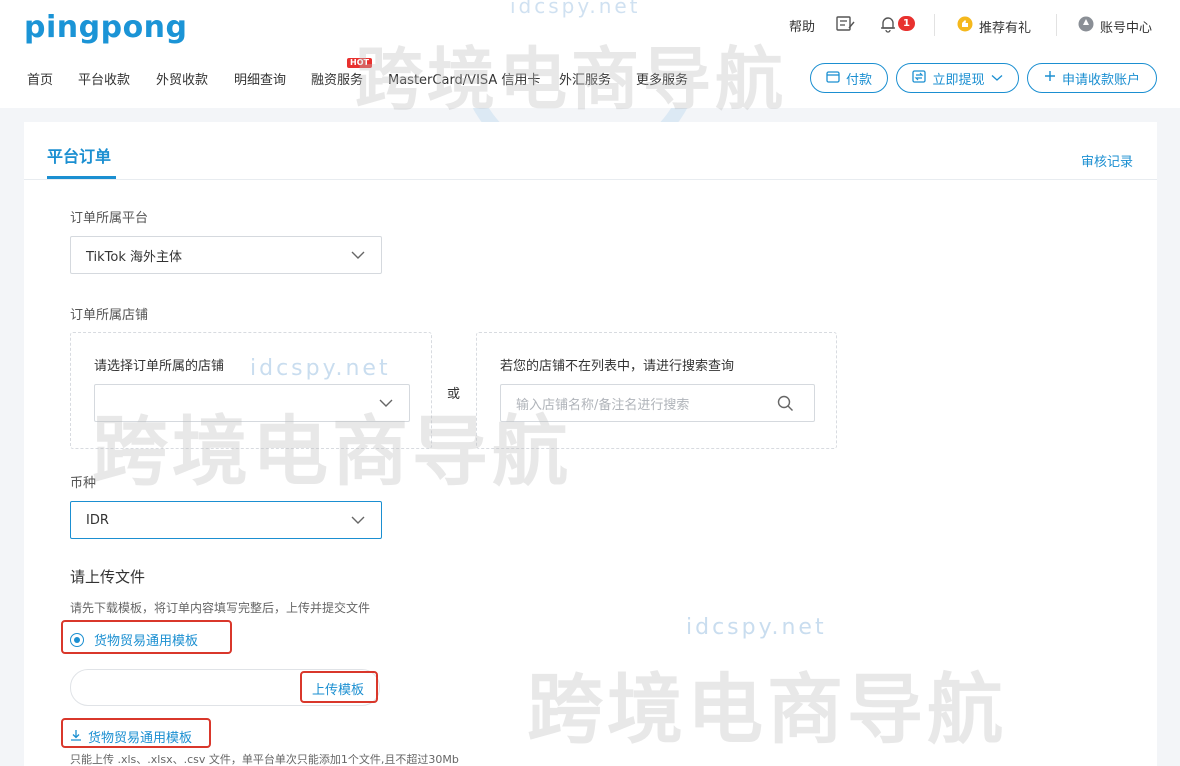 The width and height of the screenshot is (1180, 766). I want to click on nav-more-services: 更多服务, so click(662, 78).